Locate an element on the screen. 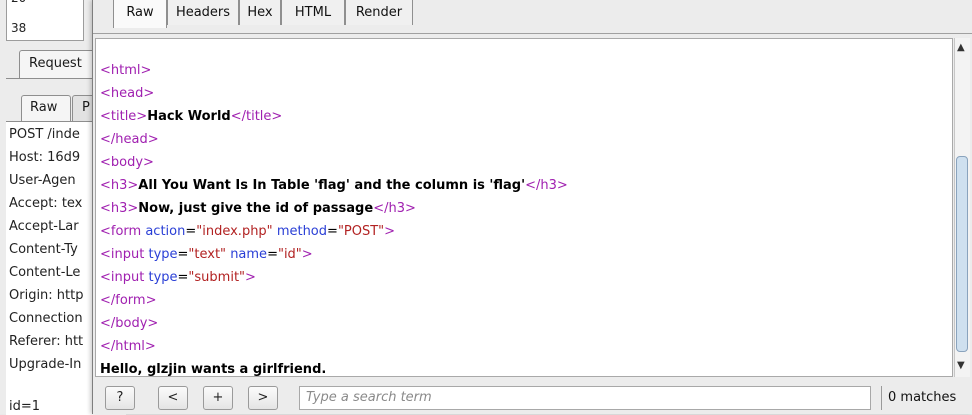 This screenshot has width=972, height=415. search-bar: ? < + > Type a search term 0 matches is located at coordinates (532, 396).